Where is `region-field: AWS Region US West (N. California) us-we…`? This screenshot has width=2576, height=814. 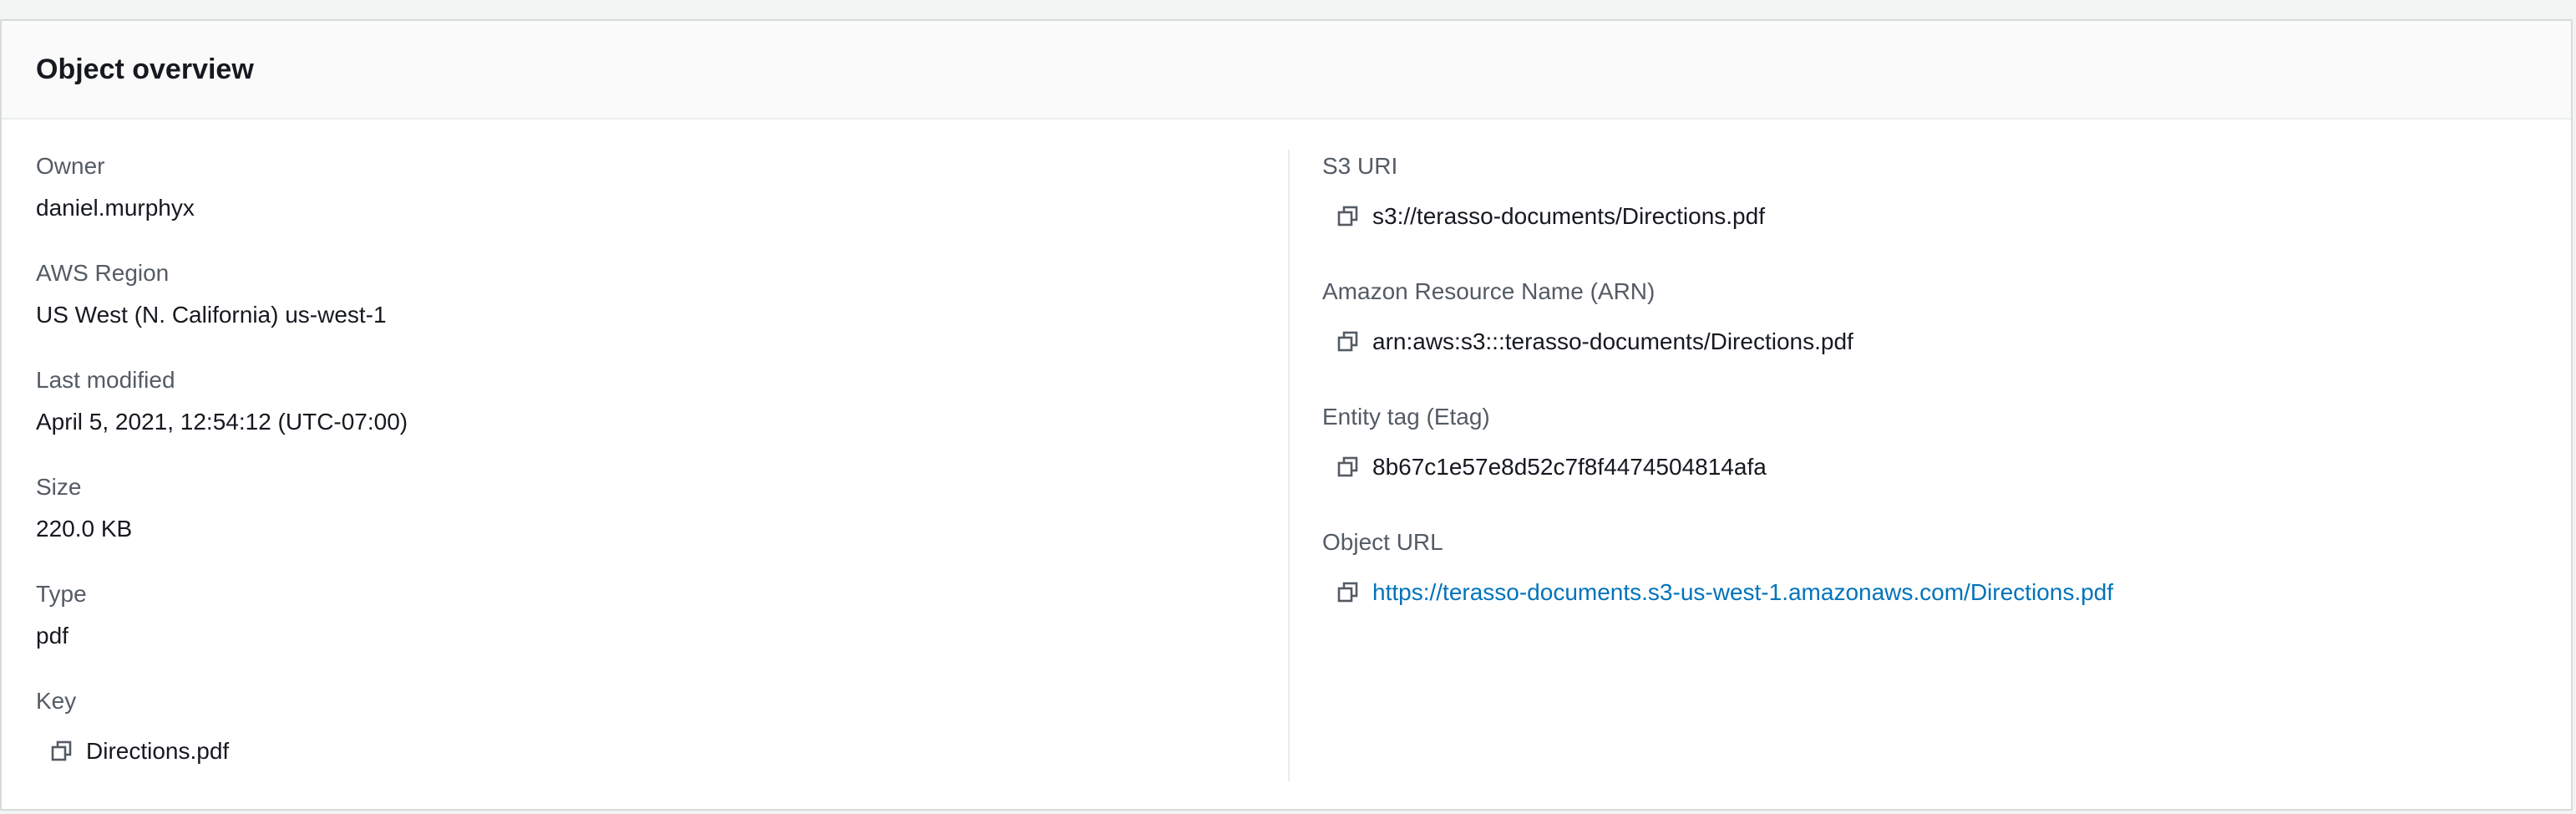 region-field: AWS Region US West (N. California) us-we… is located at coordinates (211, 294).